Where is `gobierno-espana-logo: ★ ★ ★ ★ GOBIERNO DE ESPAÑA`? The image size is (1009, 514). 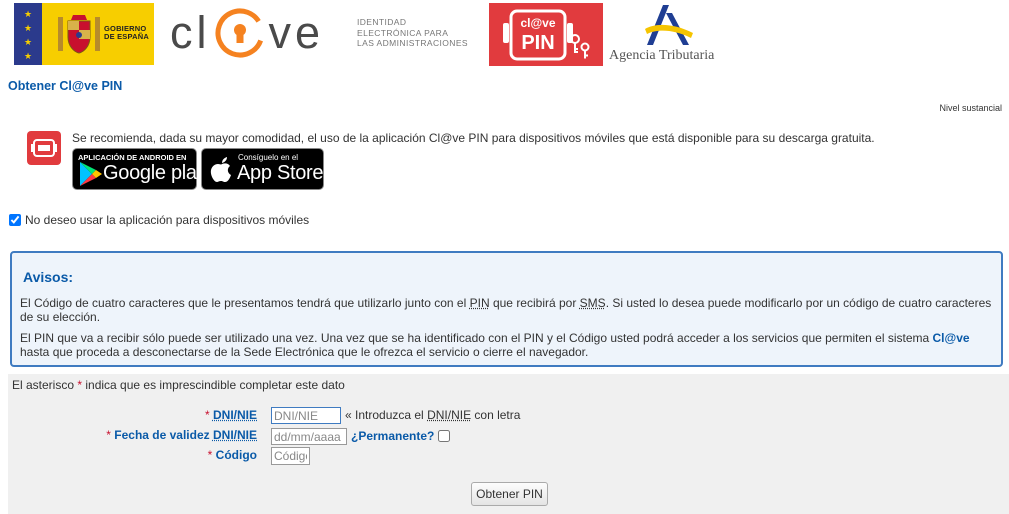 gobierno-espana-logo: ★ ★ ★ ★ GOBIERNO DE ESPAÑA is located at coordinates (84, 34).